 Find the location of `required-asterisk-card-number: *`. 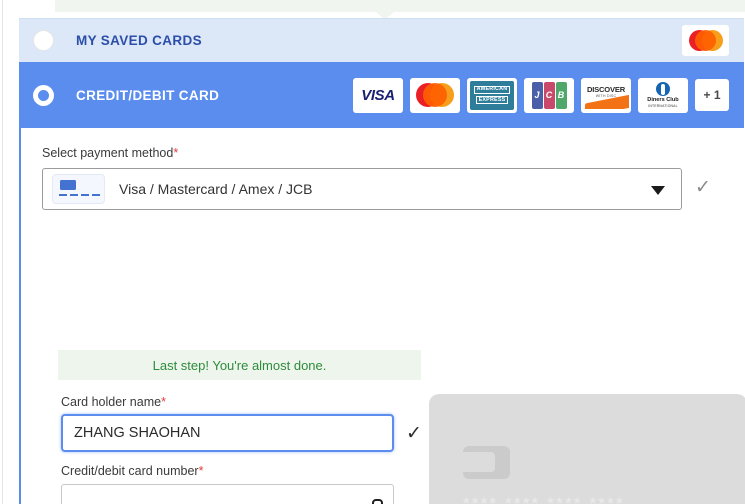

required-asterisk-card-number: * is located at coordinates (201, 471).